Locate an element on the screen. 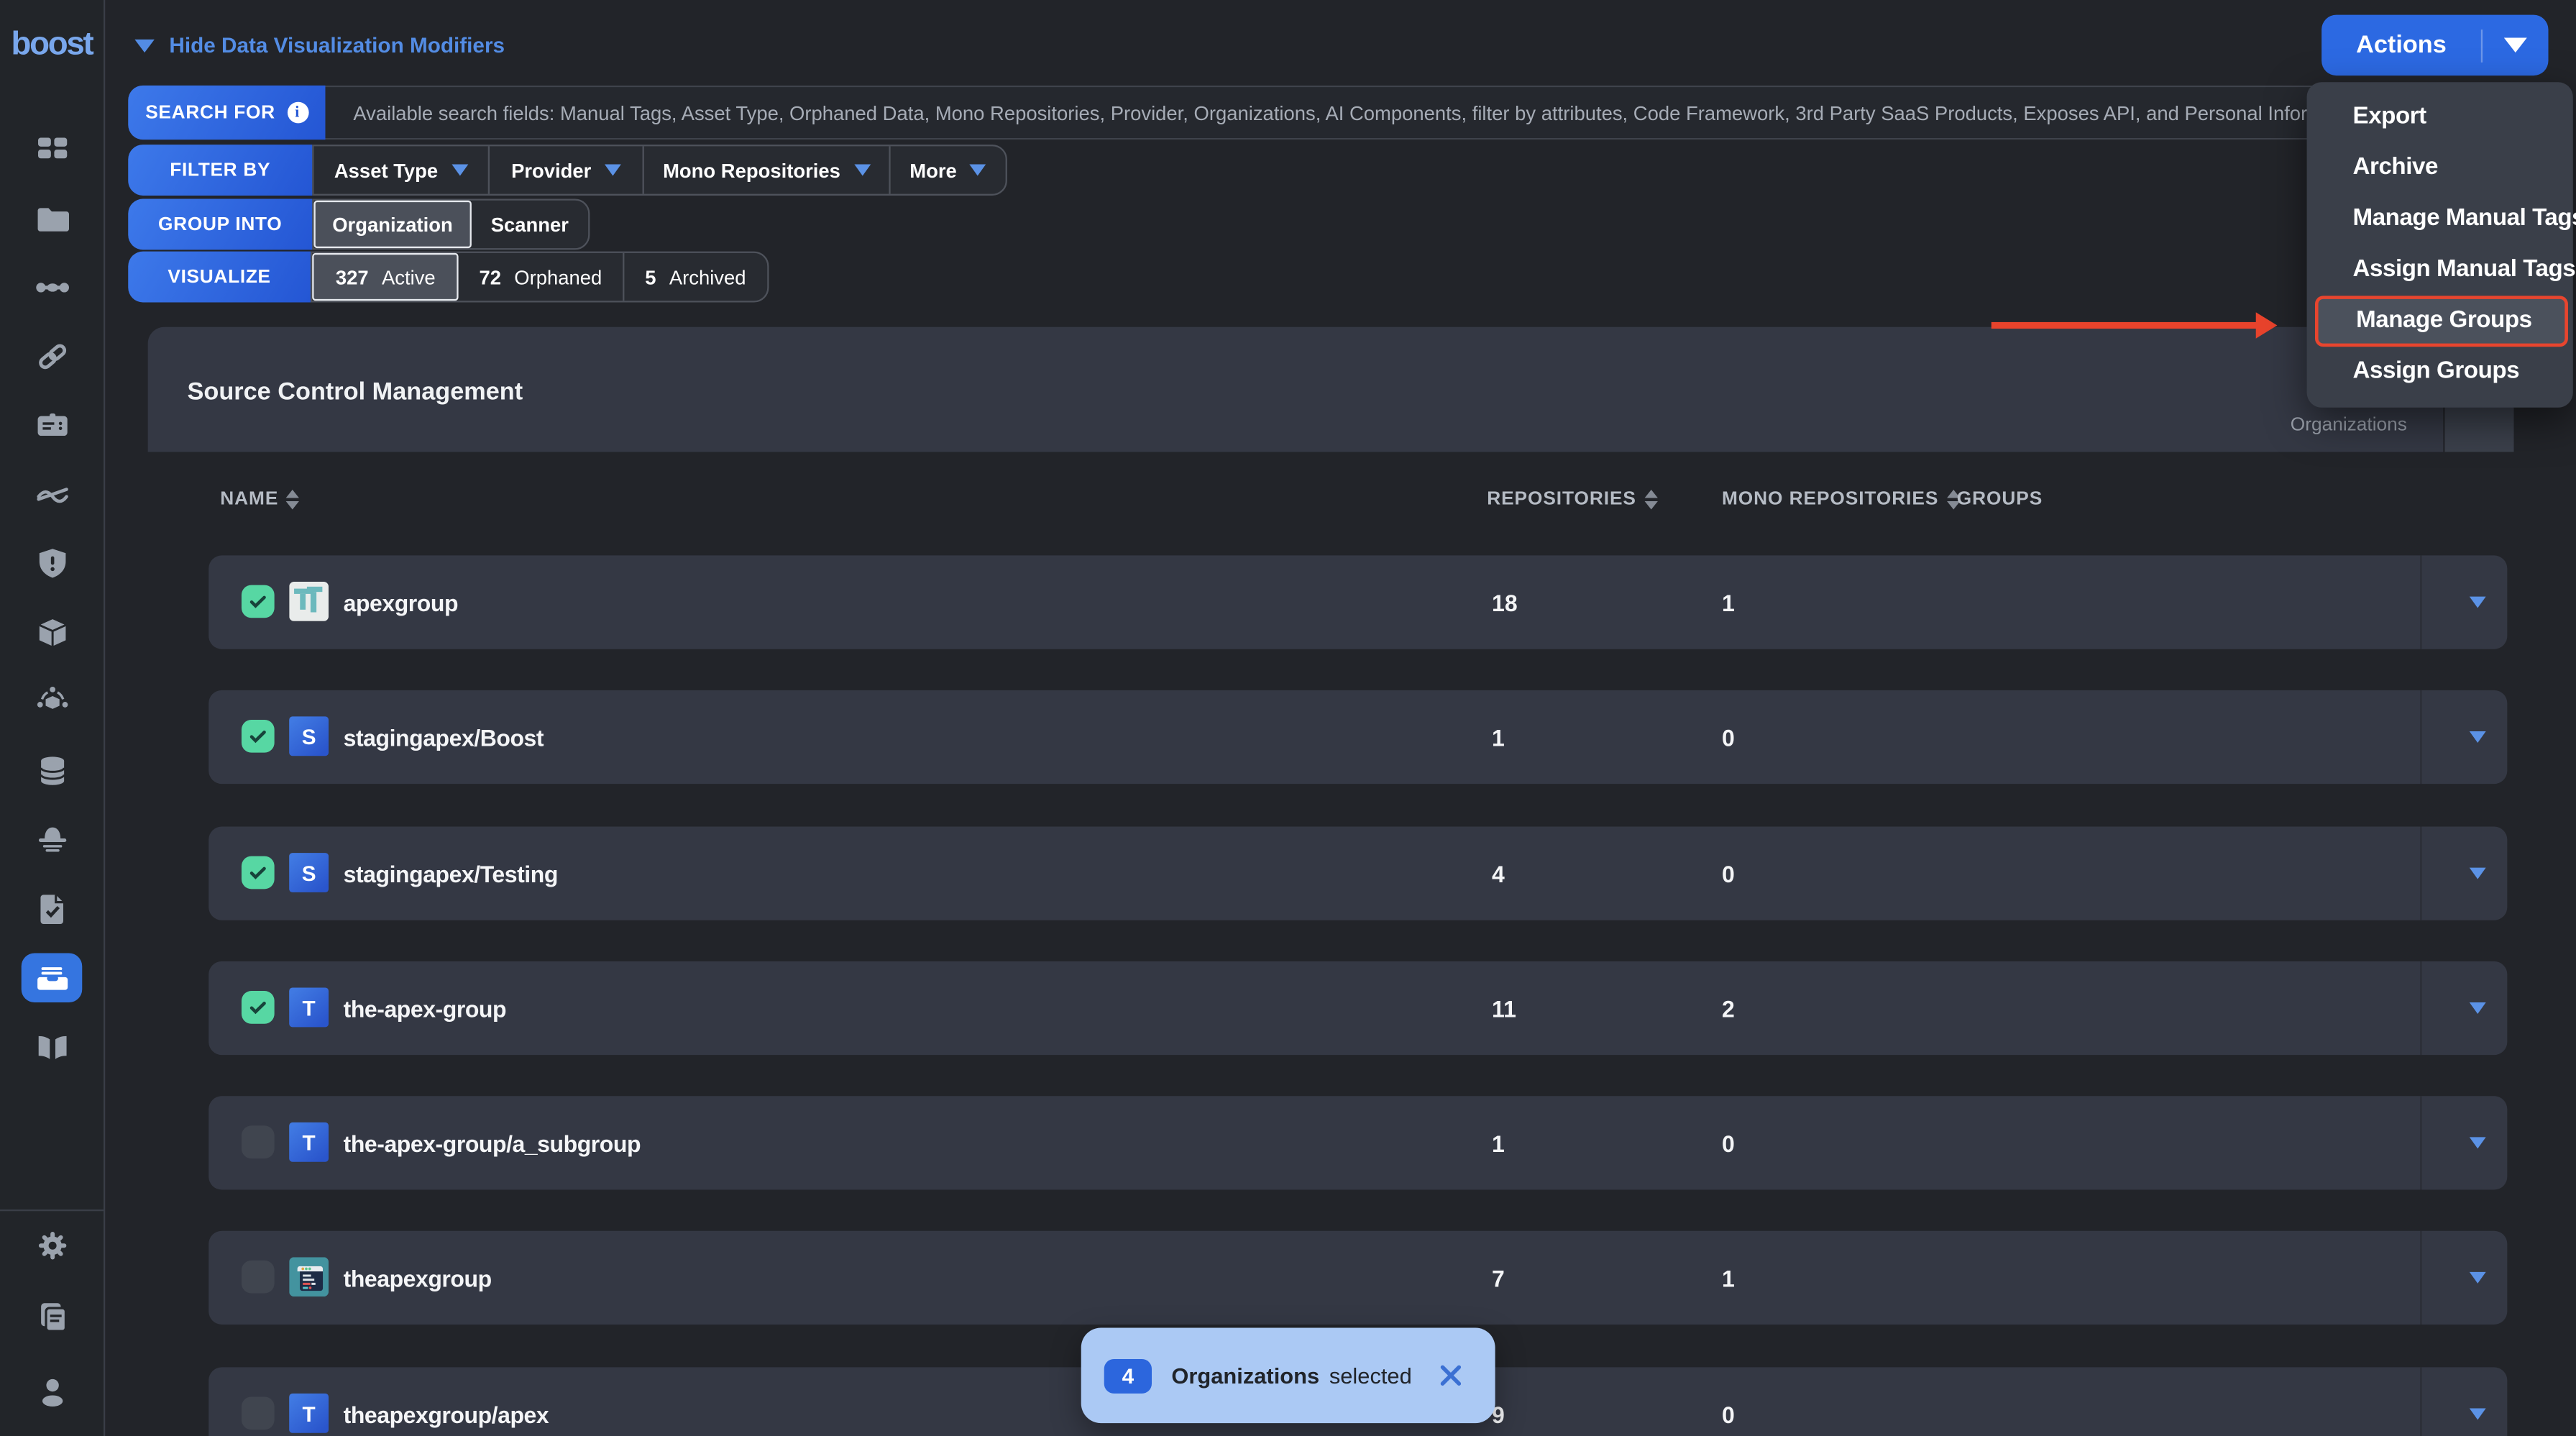 Image resolution: width=2576 pixels, height=1436 pixels. group-into-label: GROUP INTO is located at coordinates (220, 224).